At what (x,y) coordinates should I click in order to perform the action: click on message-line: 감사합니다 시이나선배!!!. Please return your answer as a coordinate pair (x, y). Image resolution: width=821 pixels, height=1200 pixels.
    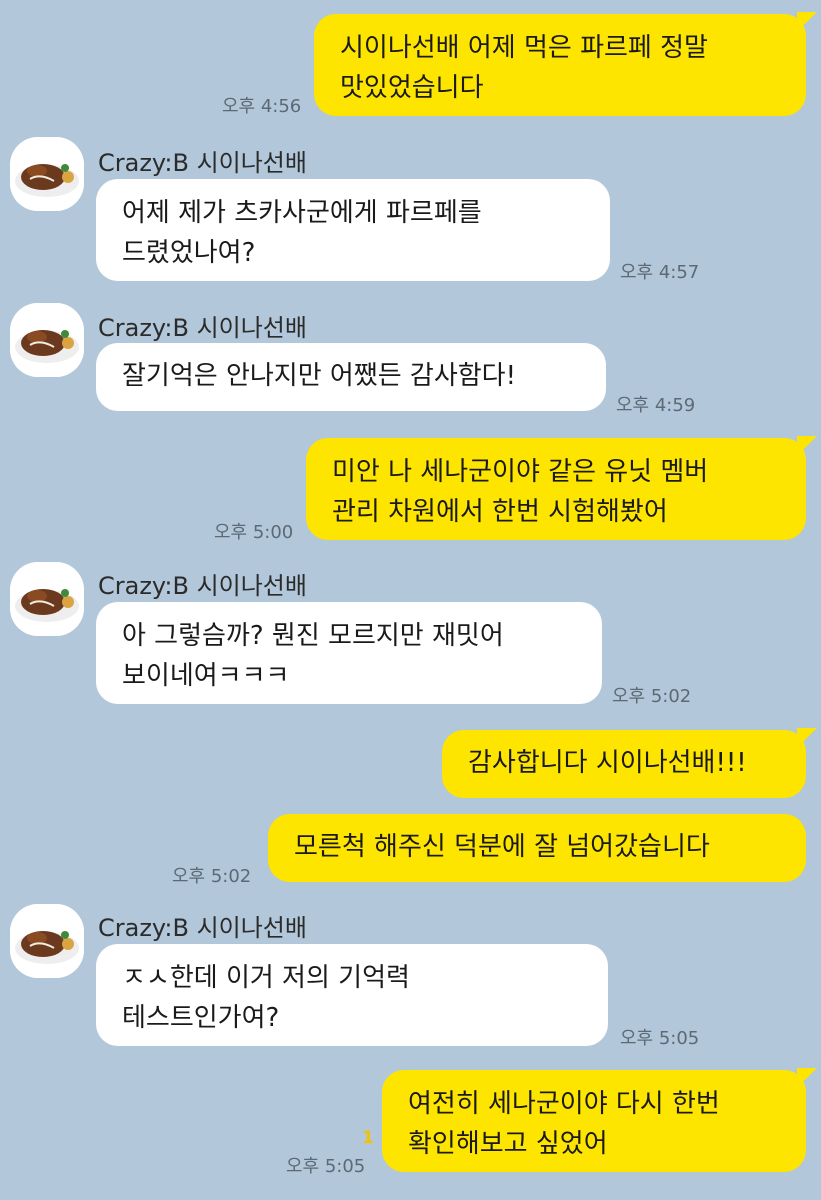
    Looking at the image, I should click on (607, 763).